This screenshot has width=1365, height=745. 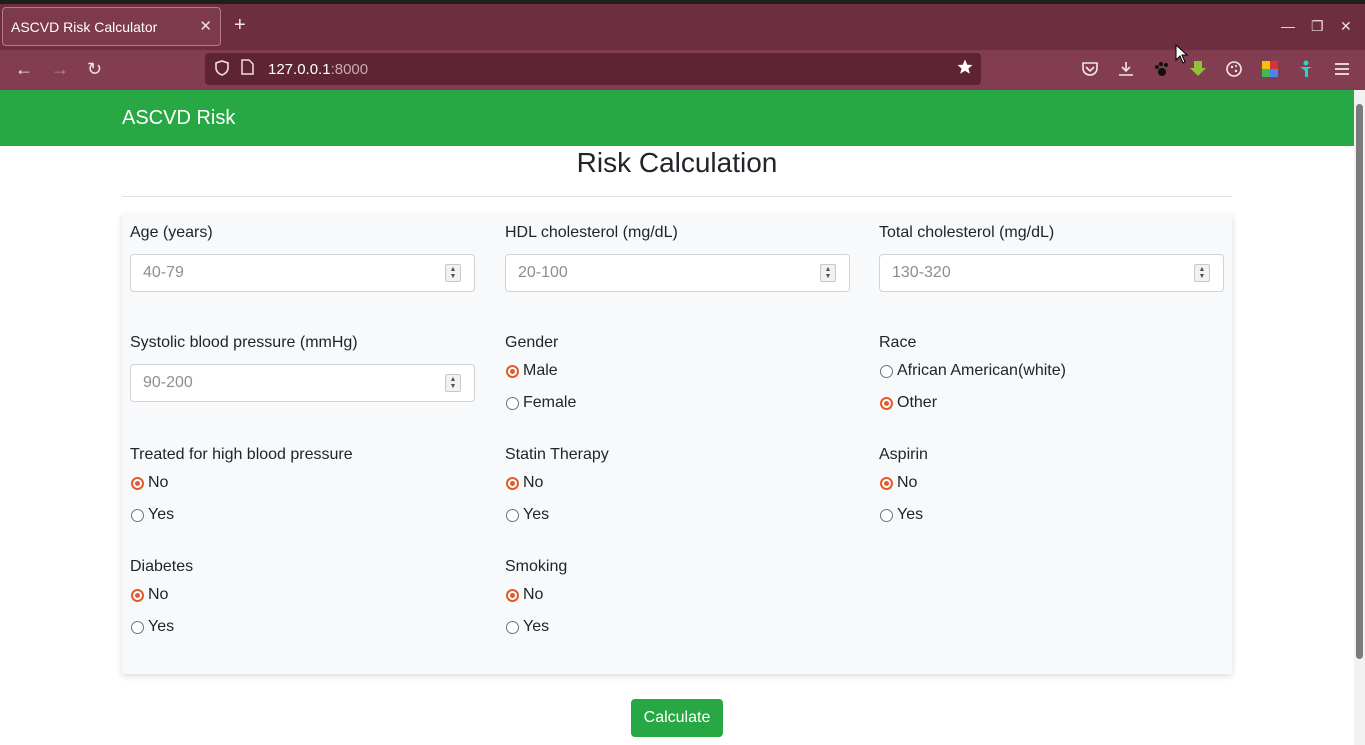 I want to click on scrollbar-thumb, so click(x=1359, y=381).